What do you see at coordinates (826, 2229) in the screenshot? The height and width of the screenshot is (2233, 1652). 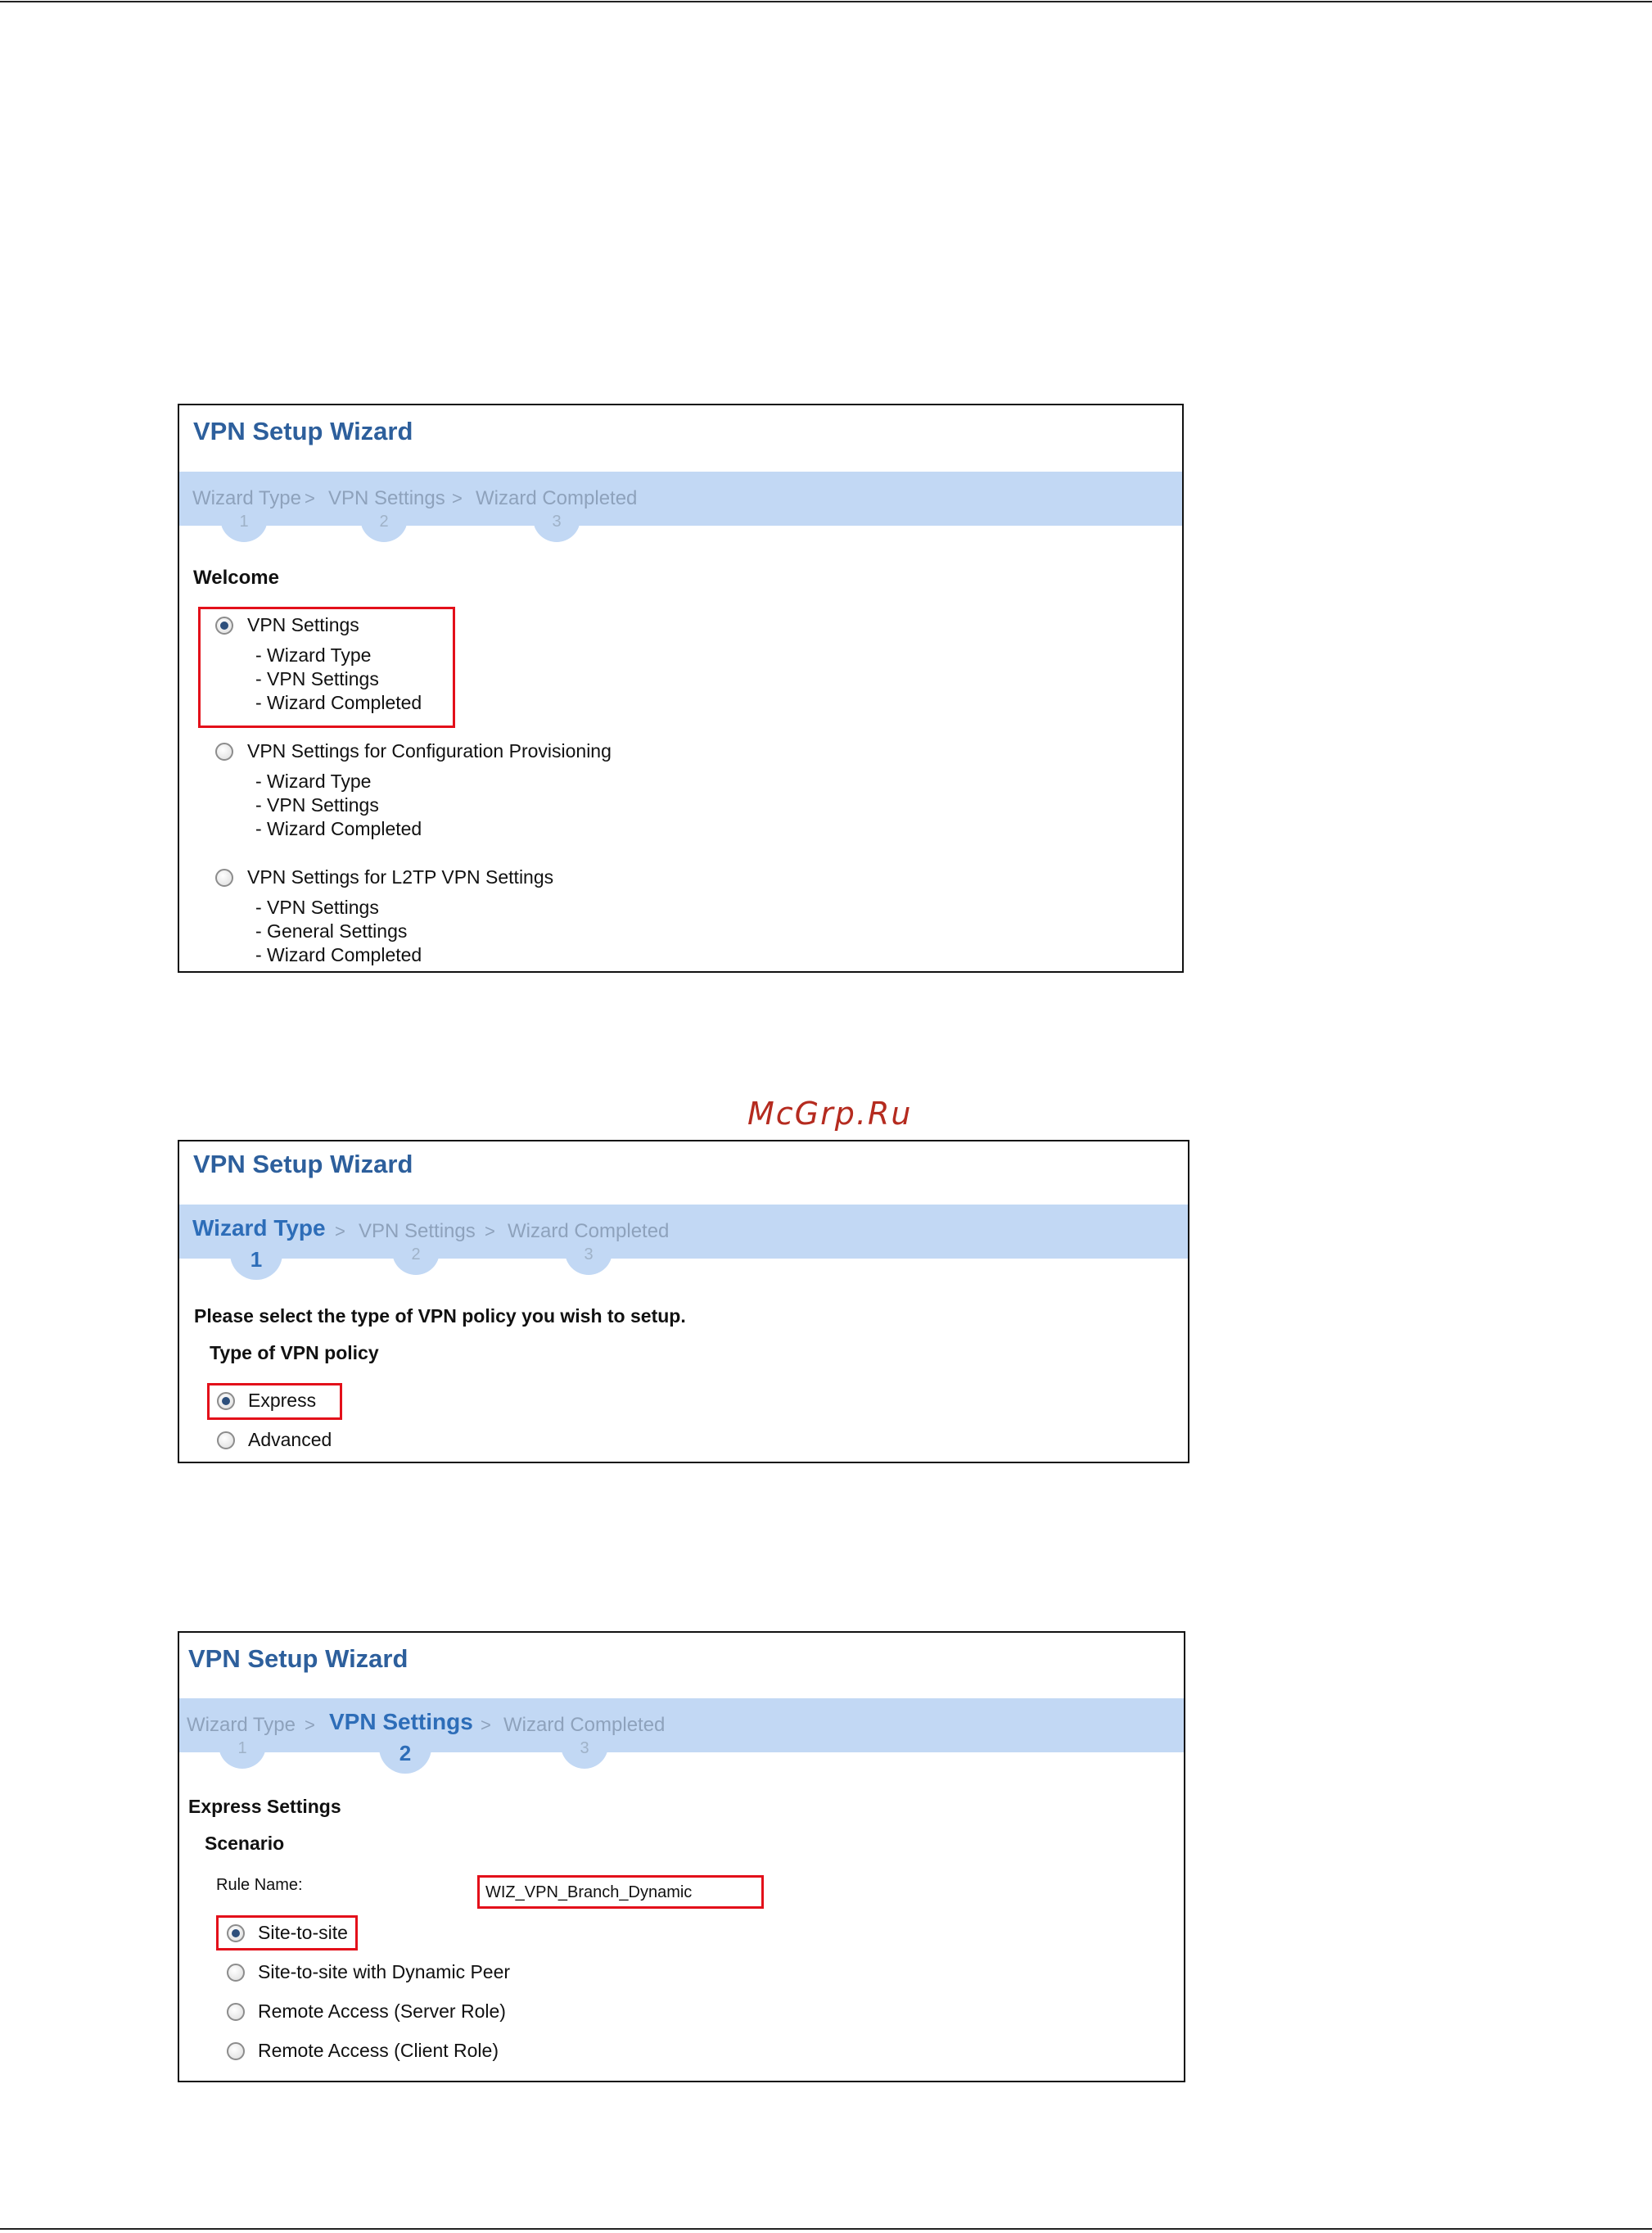 I see `page-bottom-rule` at bounding box center [826, 2229].